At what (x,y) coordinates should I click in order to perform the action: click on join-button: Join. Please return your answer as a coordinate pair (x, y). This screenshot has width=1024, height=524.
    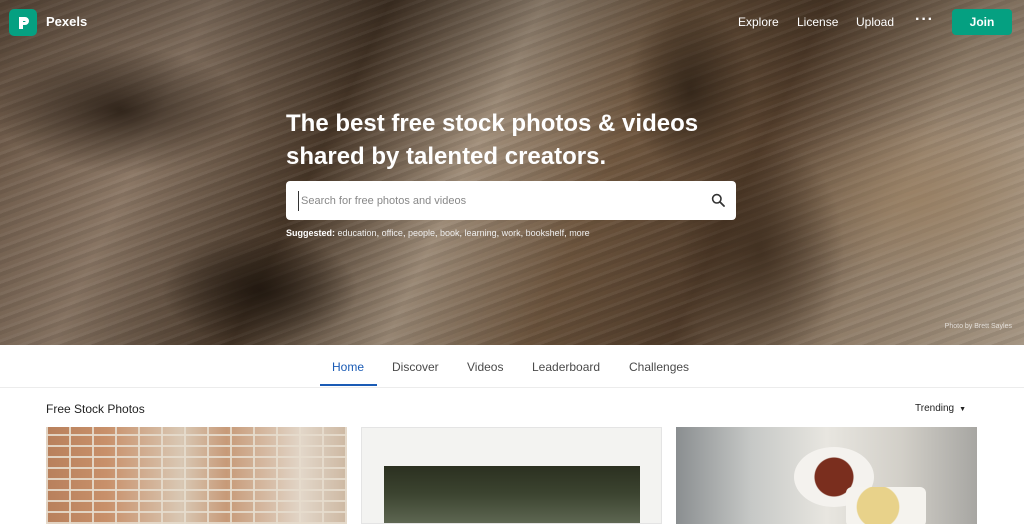
    Looking at the image, I should click on (982, 22).